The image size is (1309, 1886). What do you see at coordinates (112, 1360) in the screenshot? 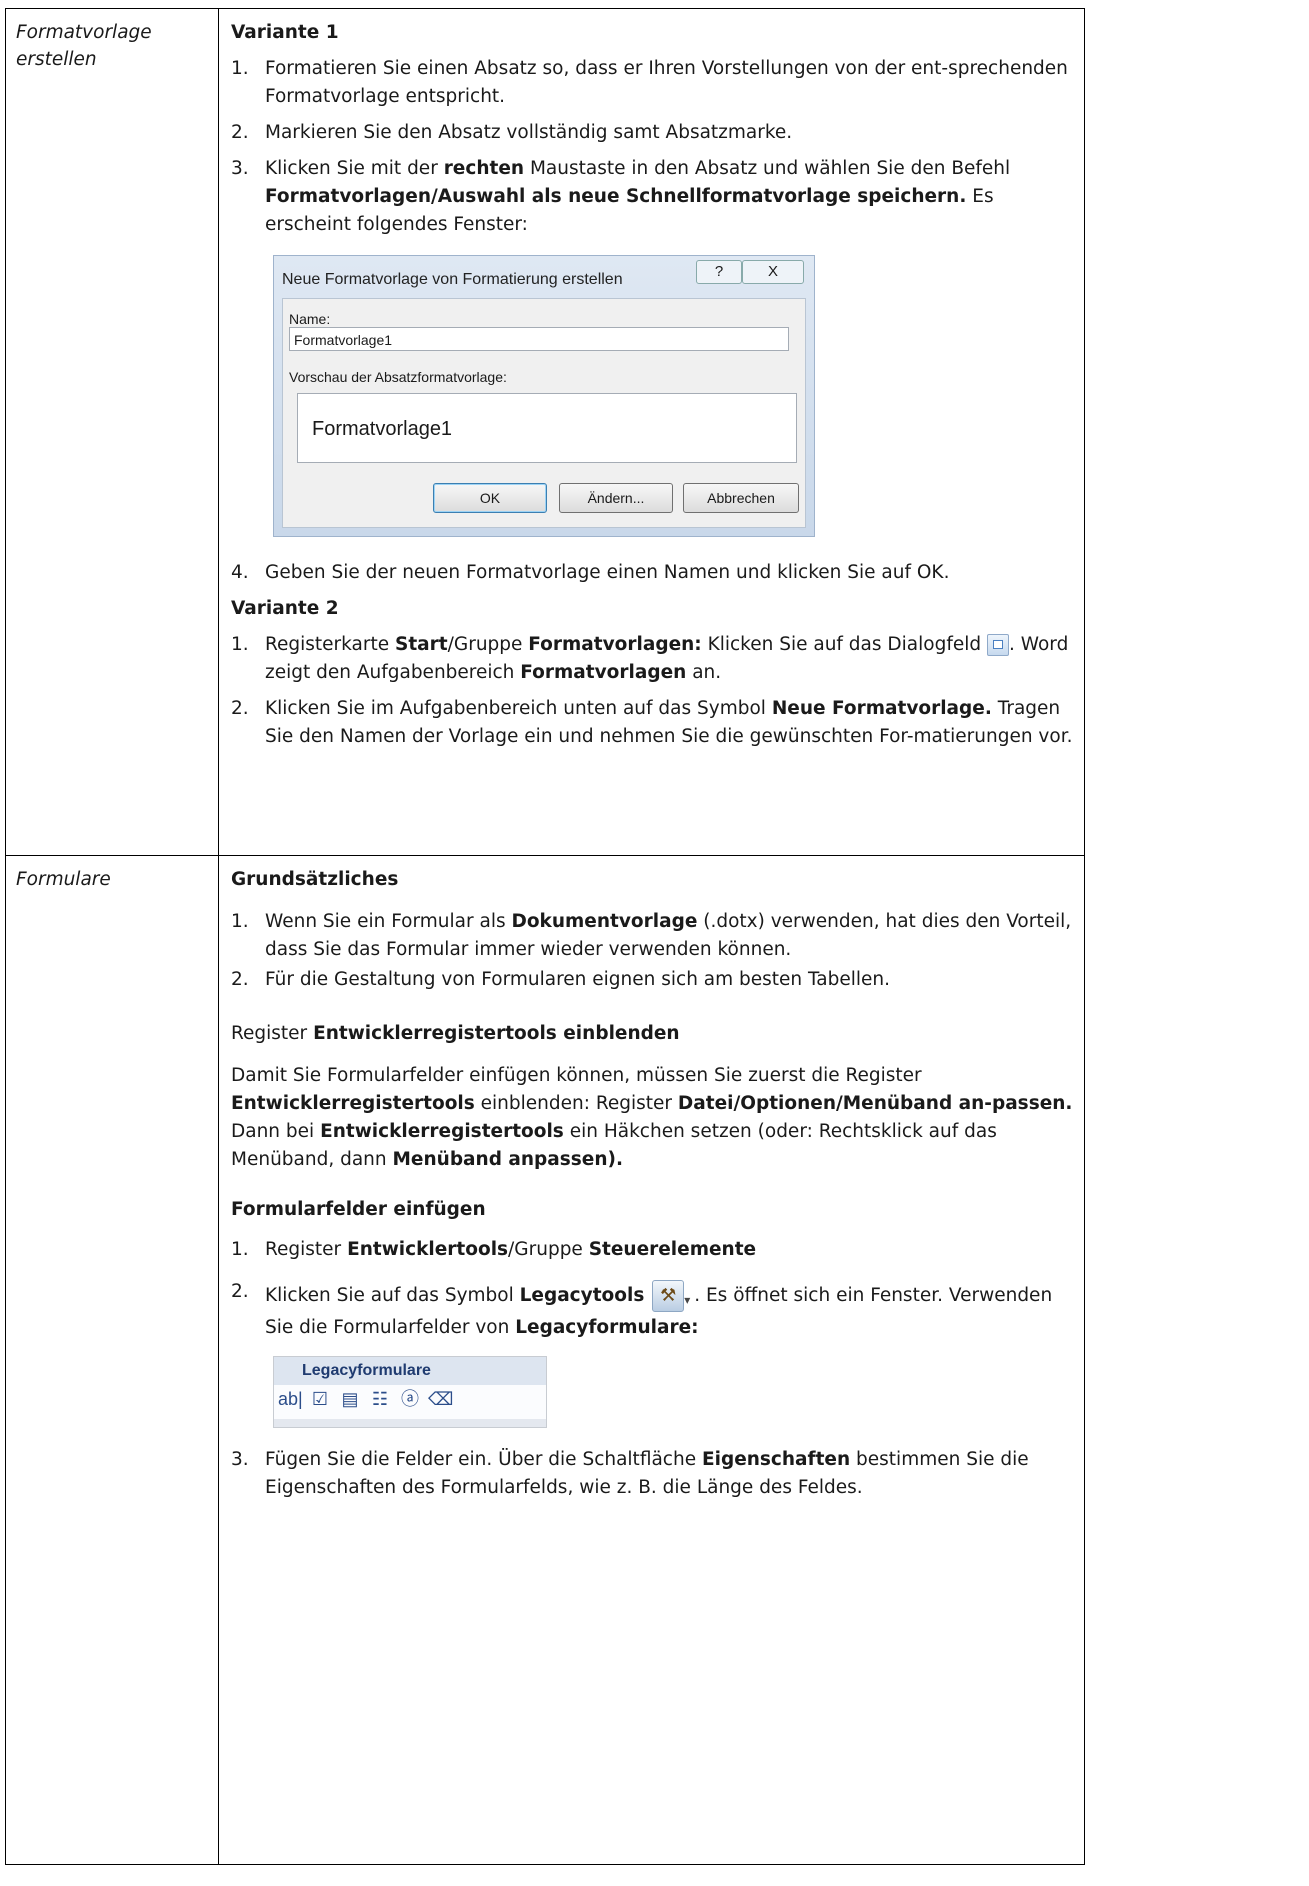
I see `term-cell: Formulare` at bounding box center [112, 1360].